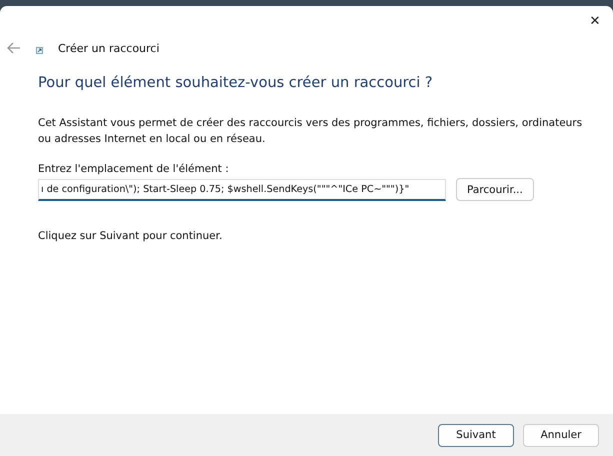 This screenshot has height=456, width=613. What do you see at coordinates (131, 236) in the screenshot?
I see `hint-text: Cliquez sur Suivant pour continuer.` at bounding box center [131, 236].